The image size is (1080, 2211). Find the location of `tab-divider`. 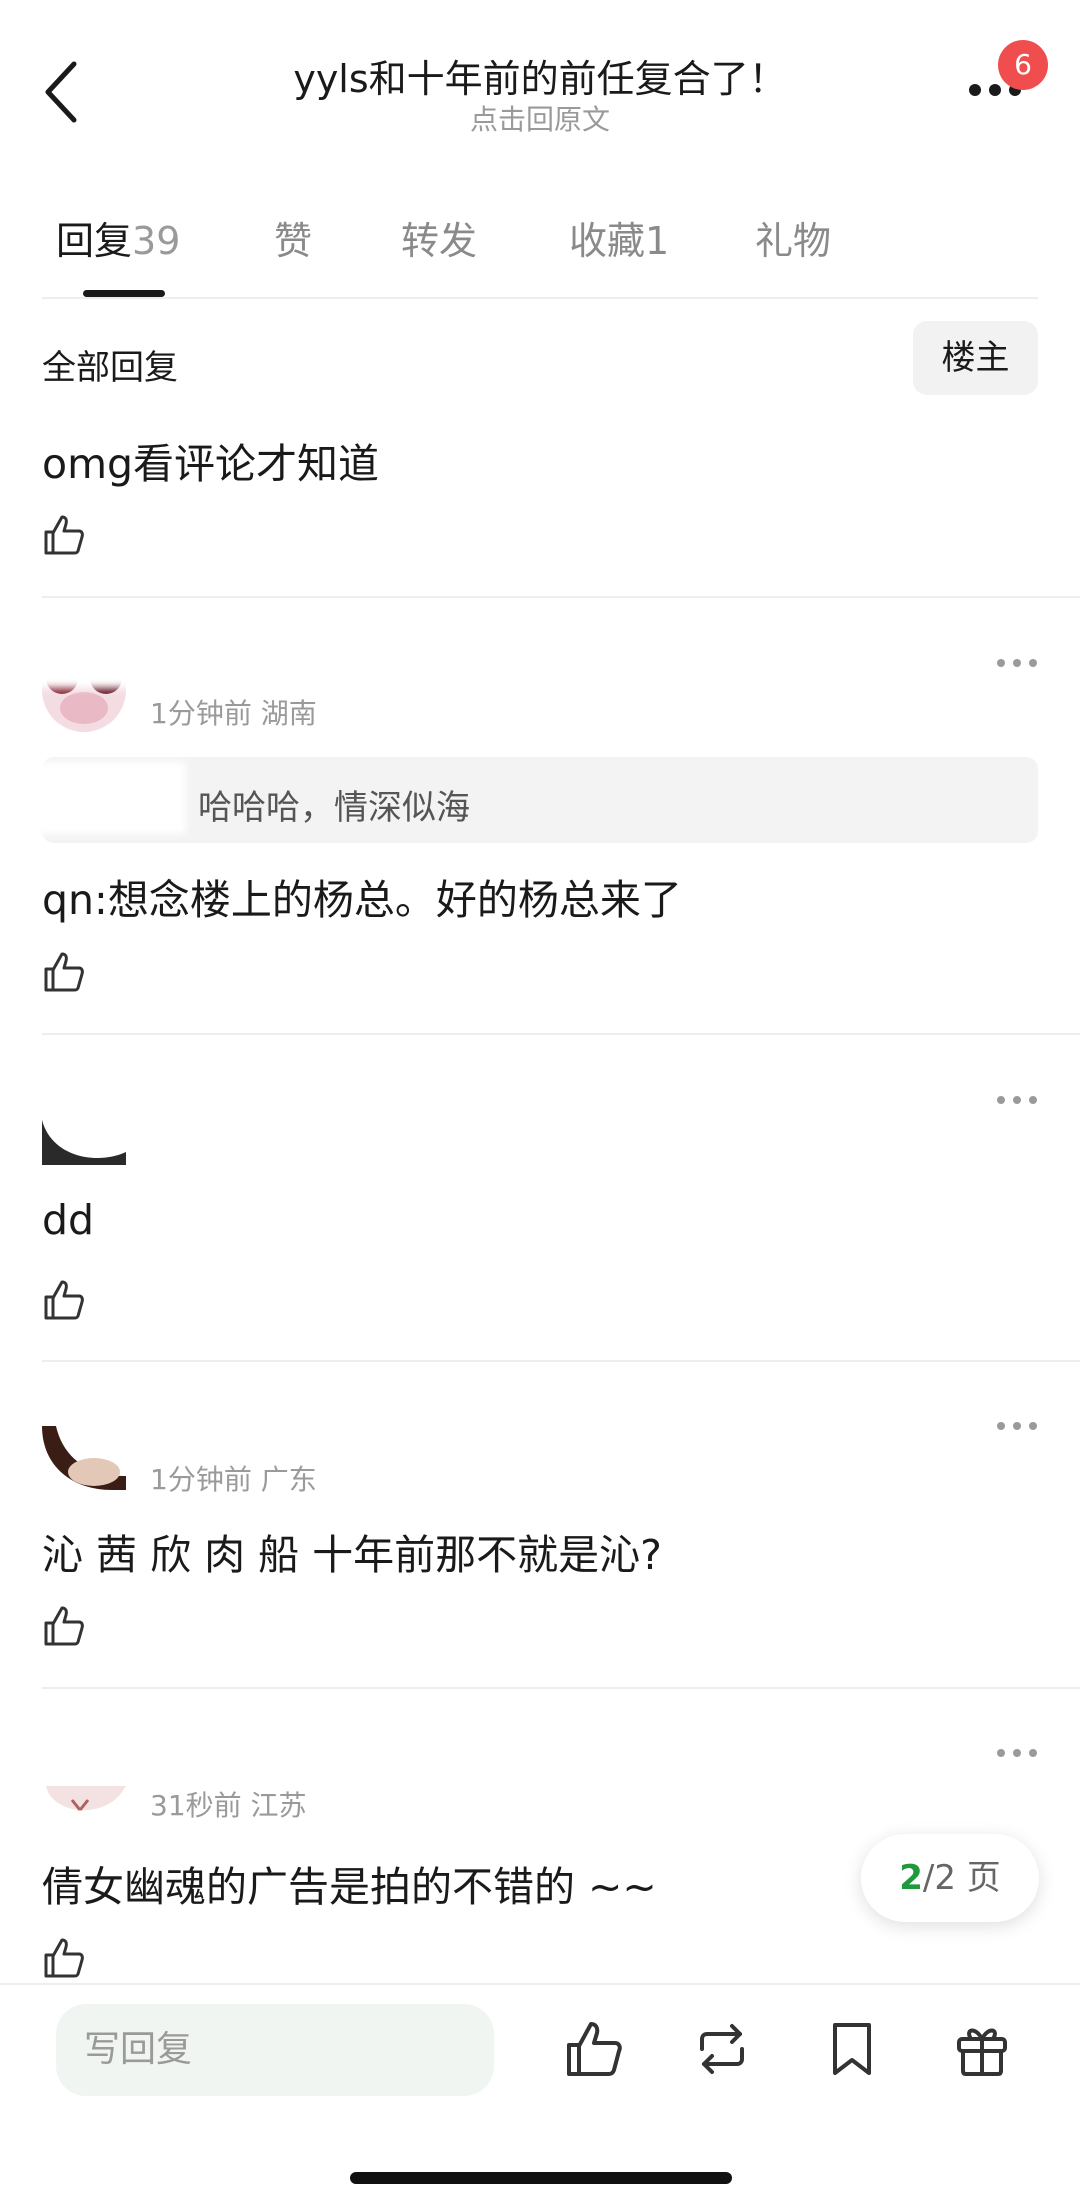

tab-divider is located at coordinates (540, 298).